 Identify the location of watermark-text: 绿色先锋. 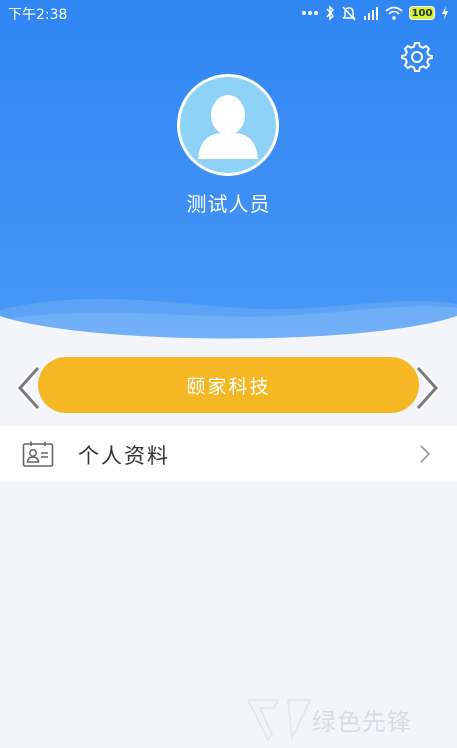
(362, 722).